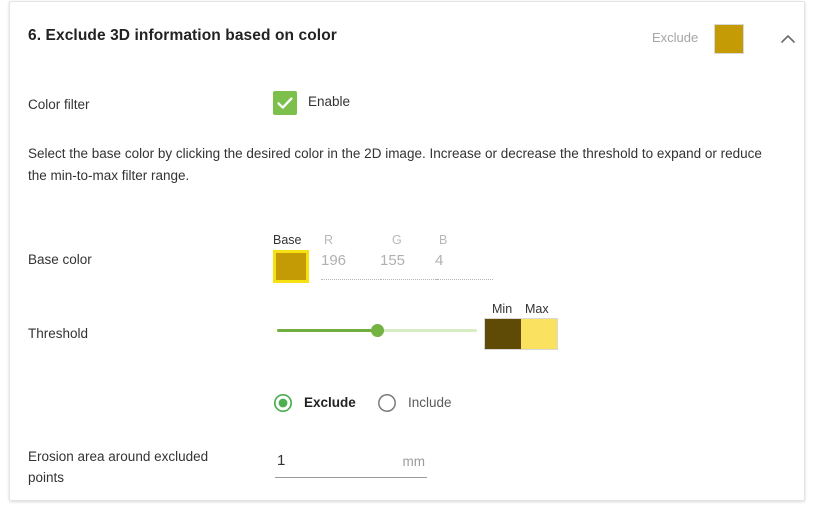  Describe the element at coordinates (464, 266) in the screenshot. I see `b-channel-field: 4` at that location.